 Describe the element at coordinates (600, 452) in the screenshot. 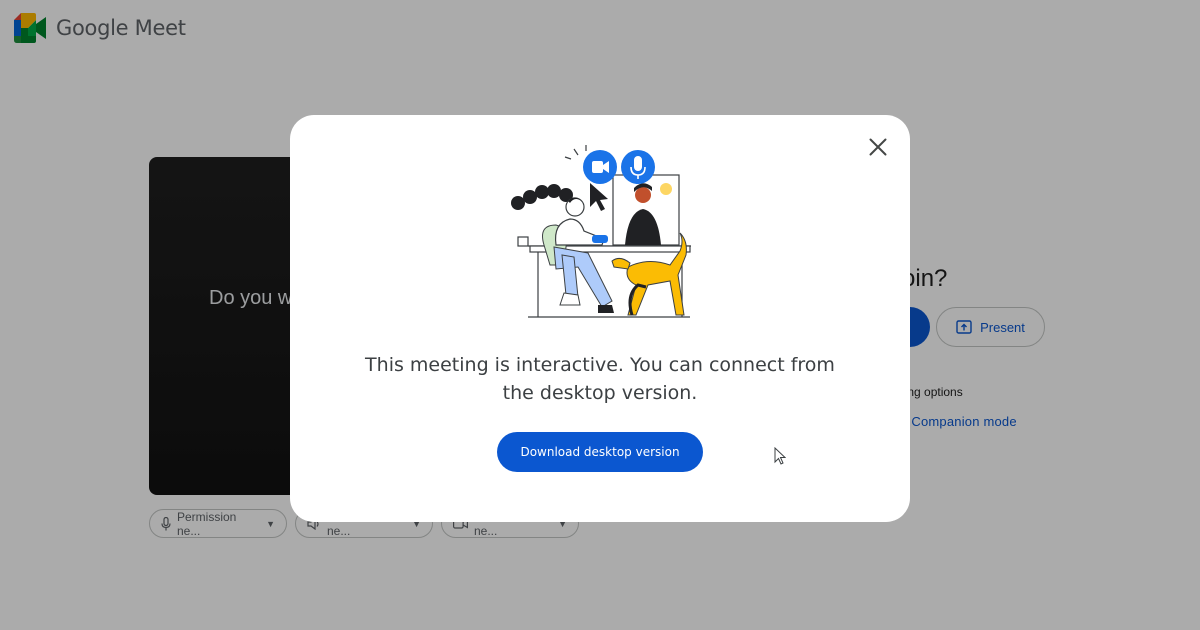

I see `download-desktop-button: Download desktop version` at that location.